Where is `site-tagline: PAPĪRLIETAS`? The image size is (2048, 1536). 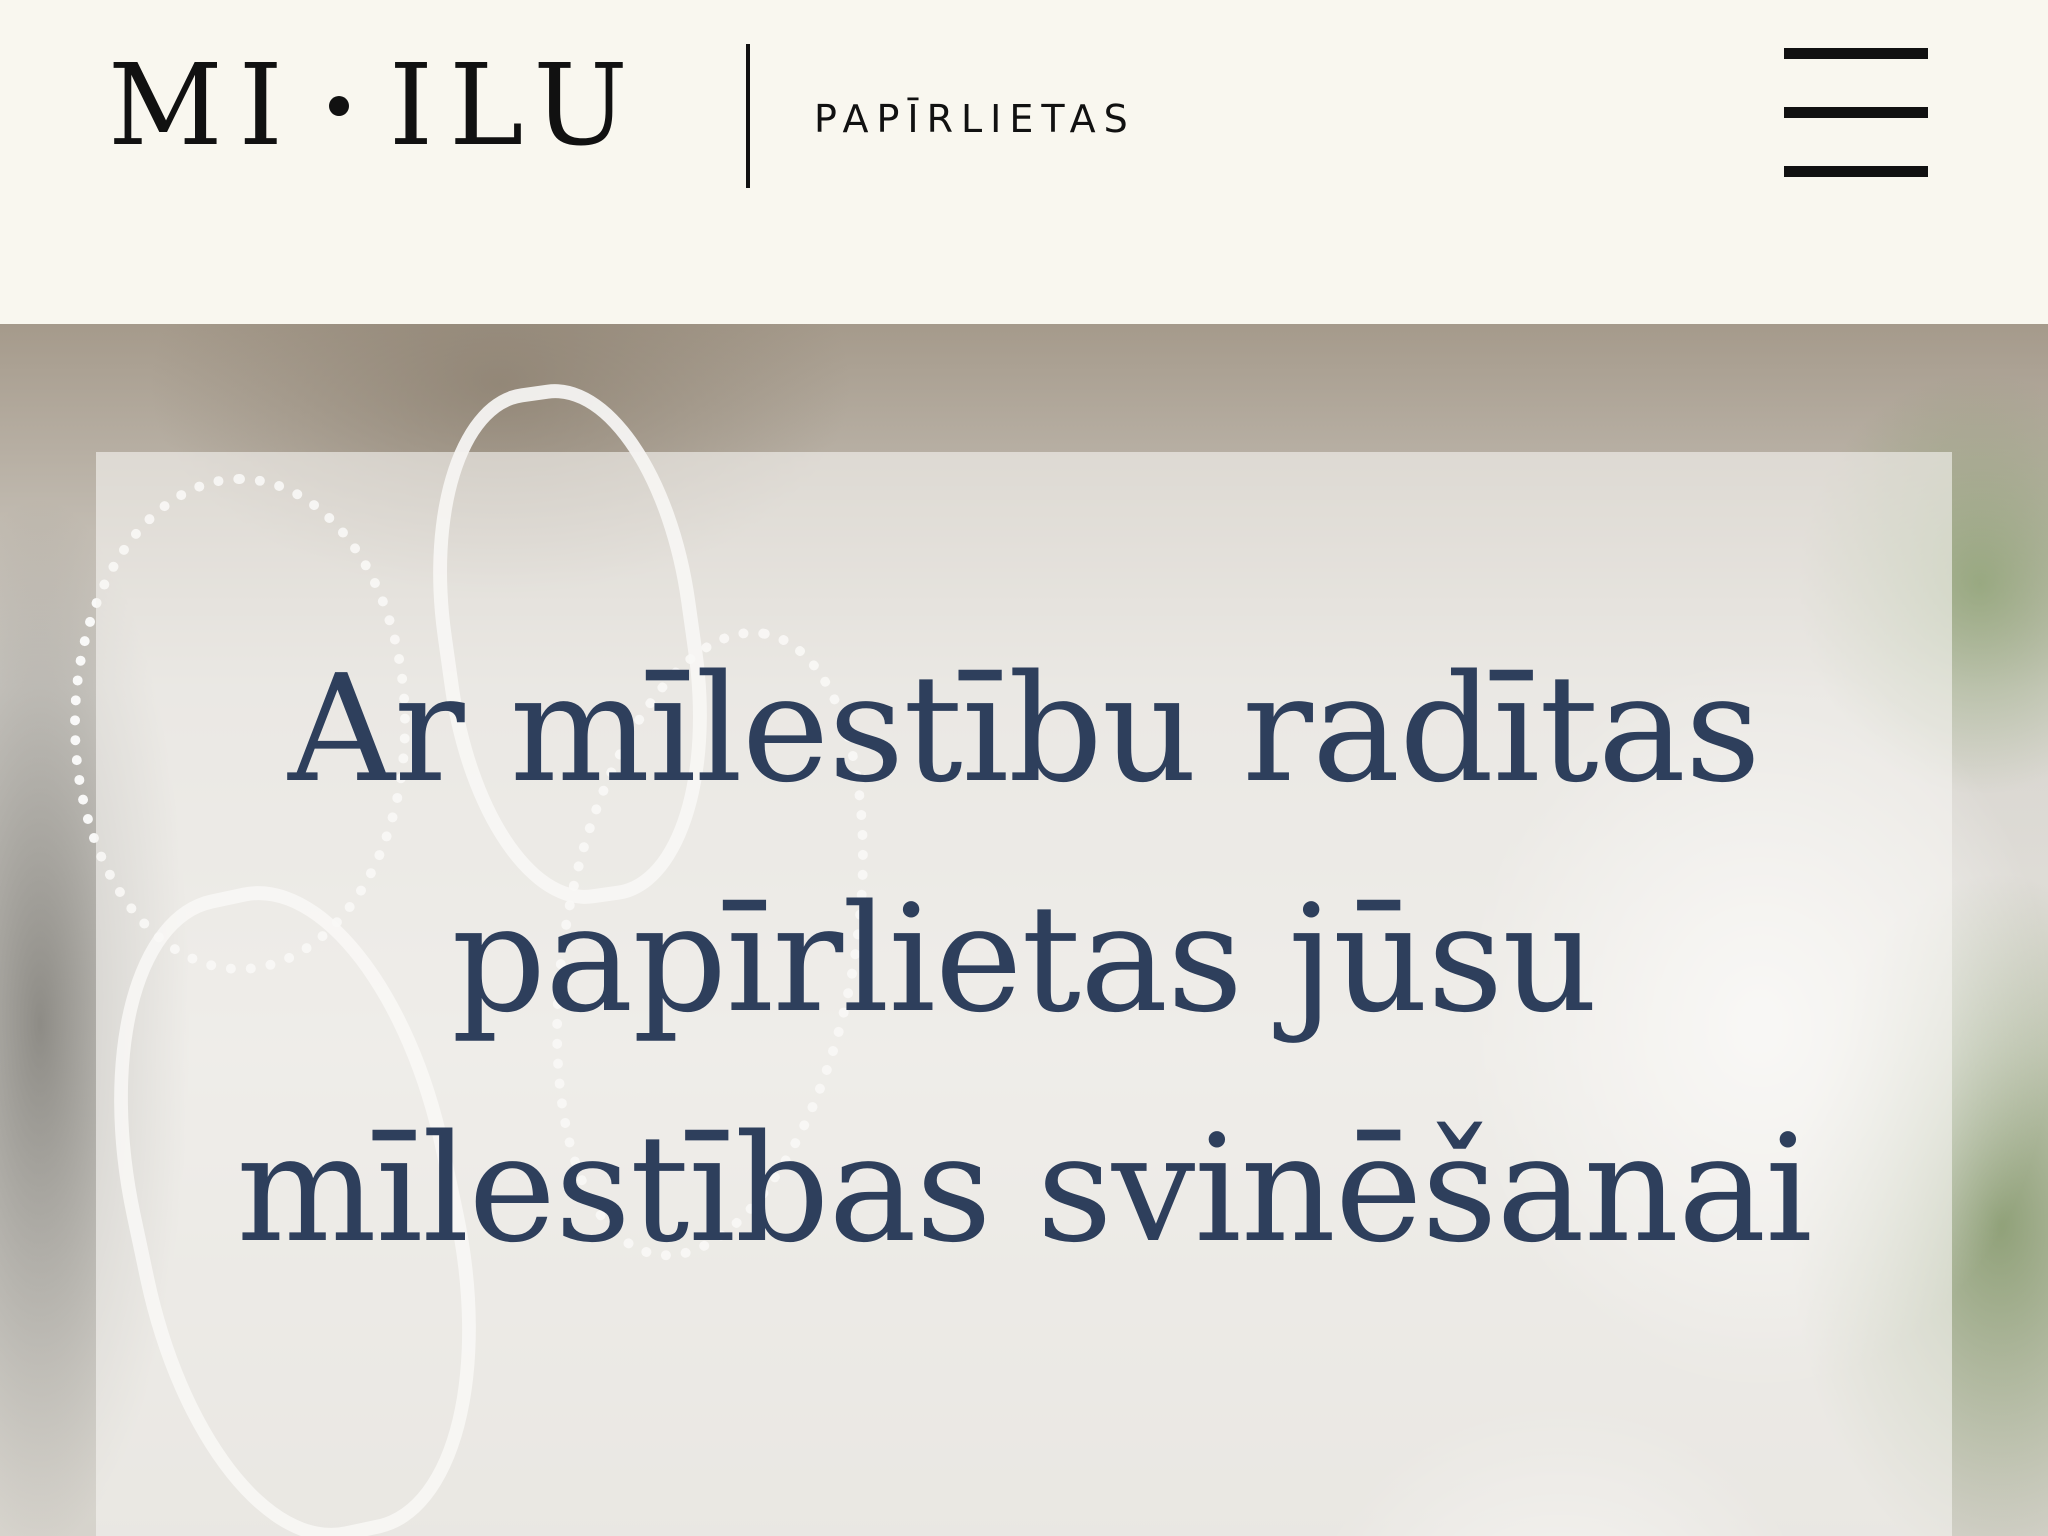 site-tagline: PAPĪRLIETAS is located at coordinates (975, 119).